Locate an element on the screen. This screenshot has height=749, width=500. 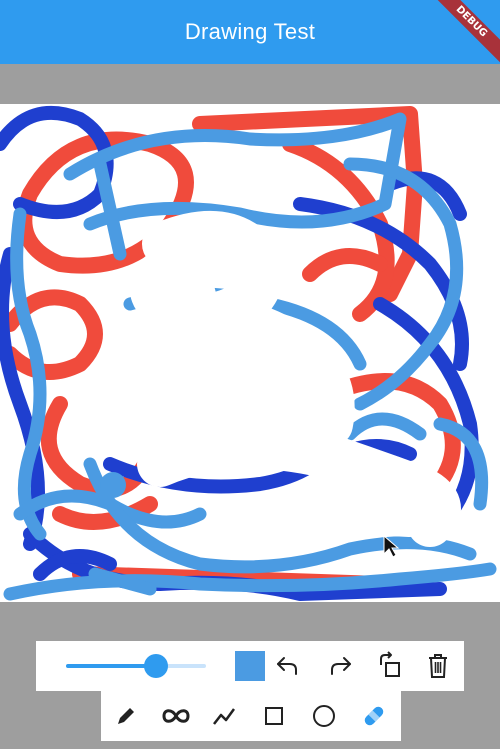
slider-thumb is located at coordinates (155, 666).